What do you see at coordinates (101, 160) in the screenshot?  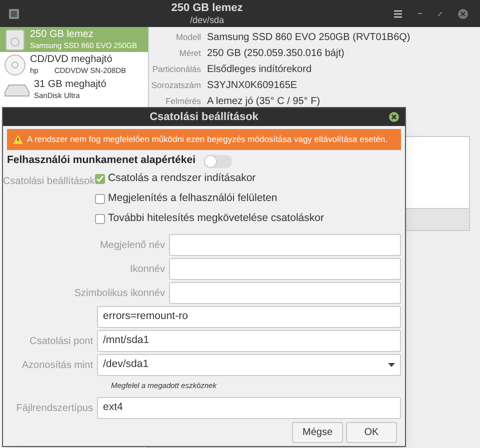 I see `section-label: Felhasználói munkamenet alapértékei` at bounding box center [101, 160].